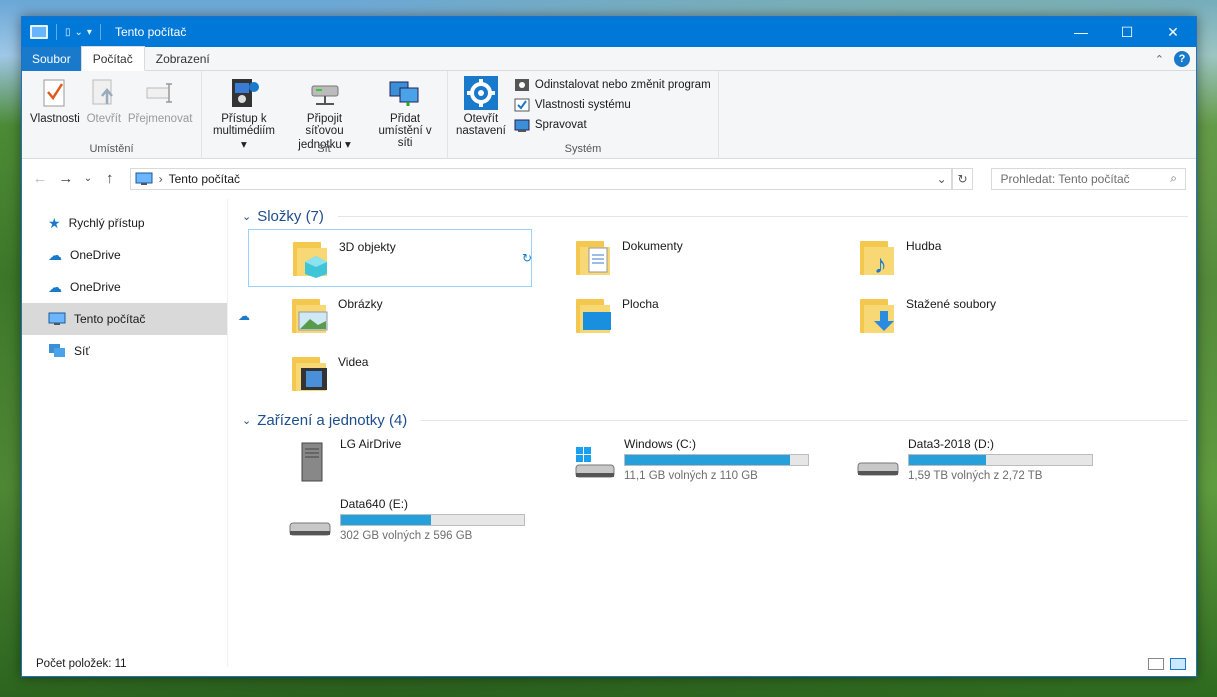 The image size is (1217, 697). I want to click on folder-videos: Videa, so click(390, 374).